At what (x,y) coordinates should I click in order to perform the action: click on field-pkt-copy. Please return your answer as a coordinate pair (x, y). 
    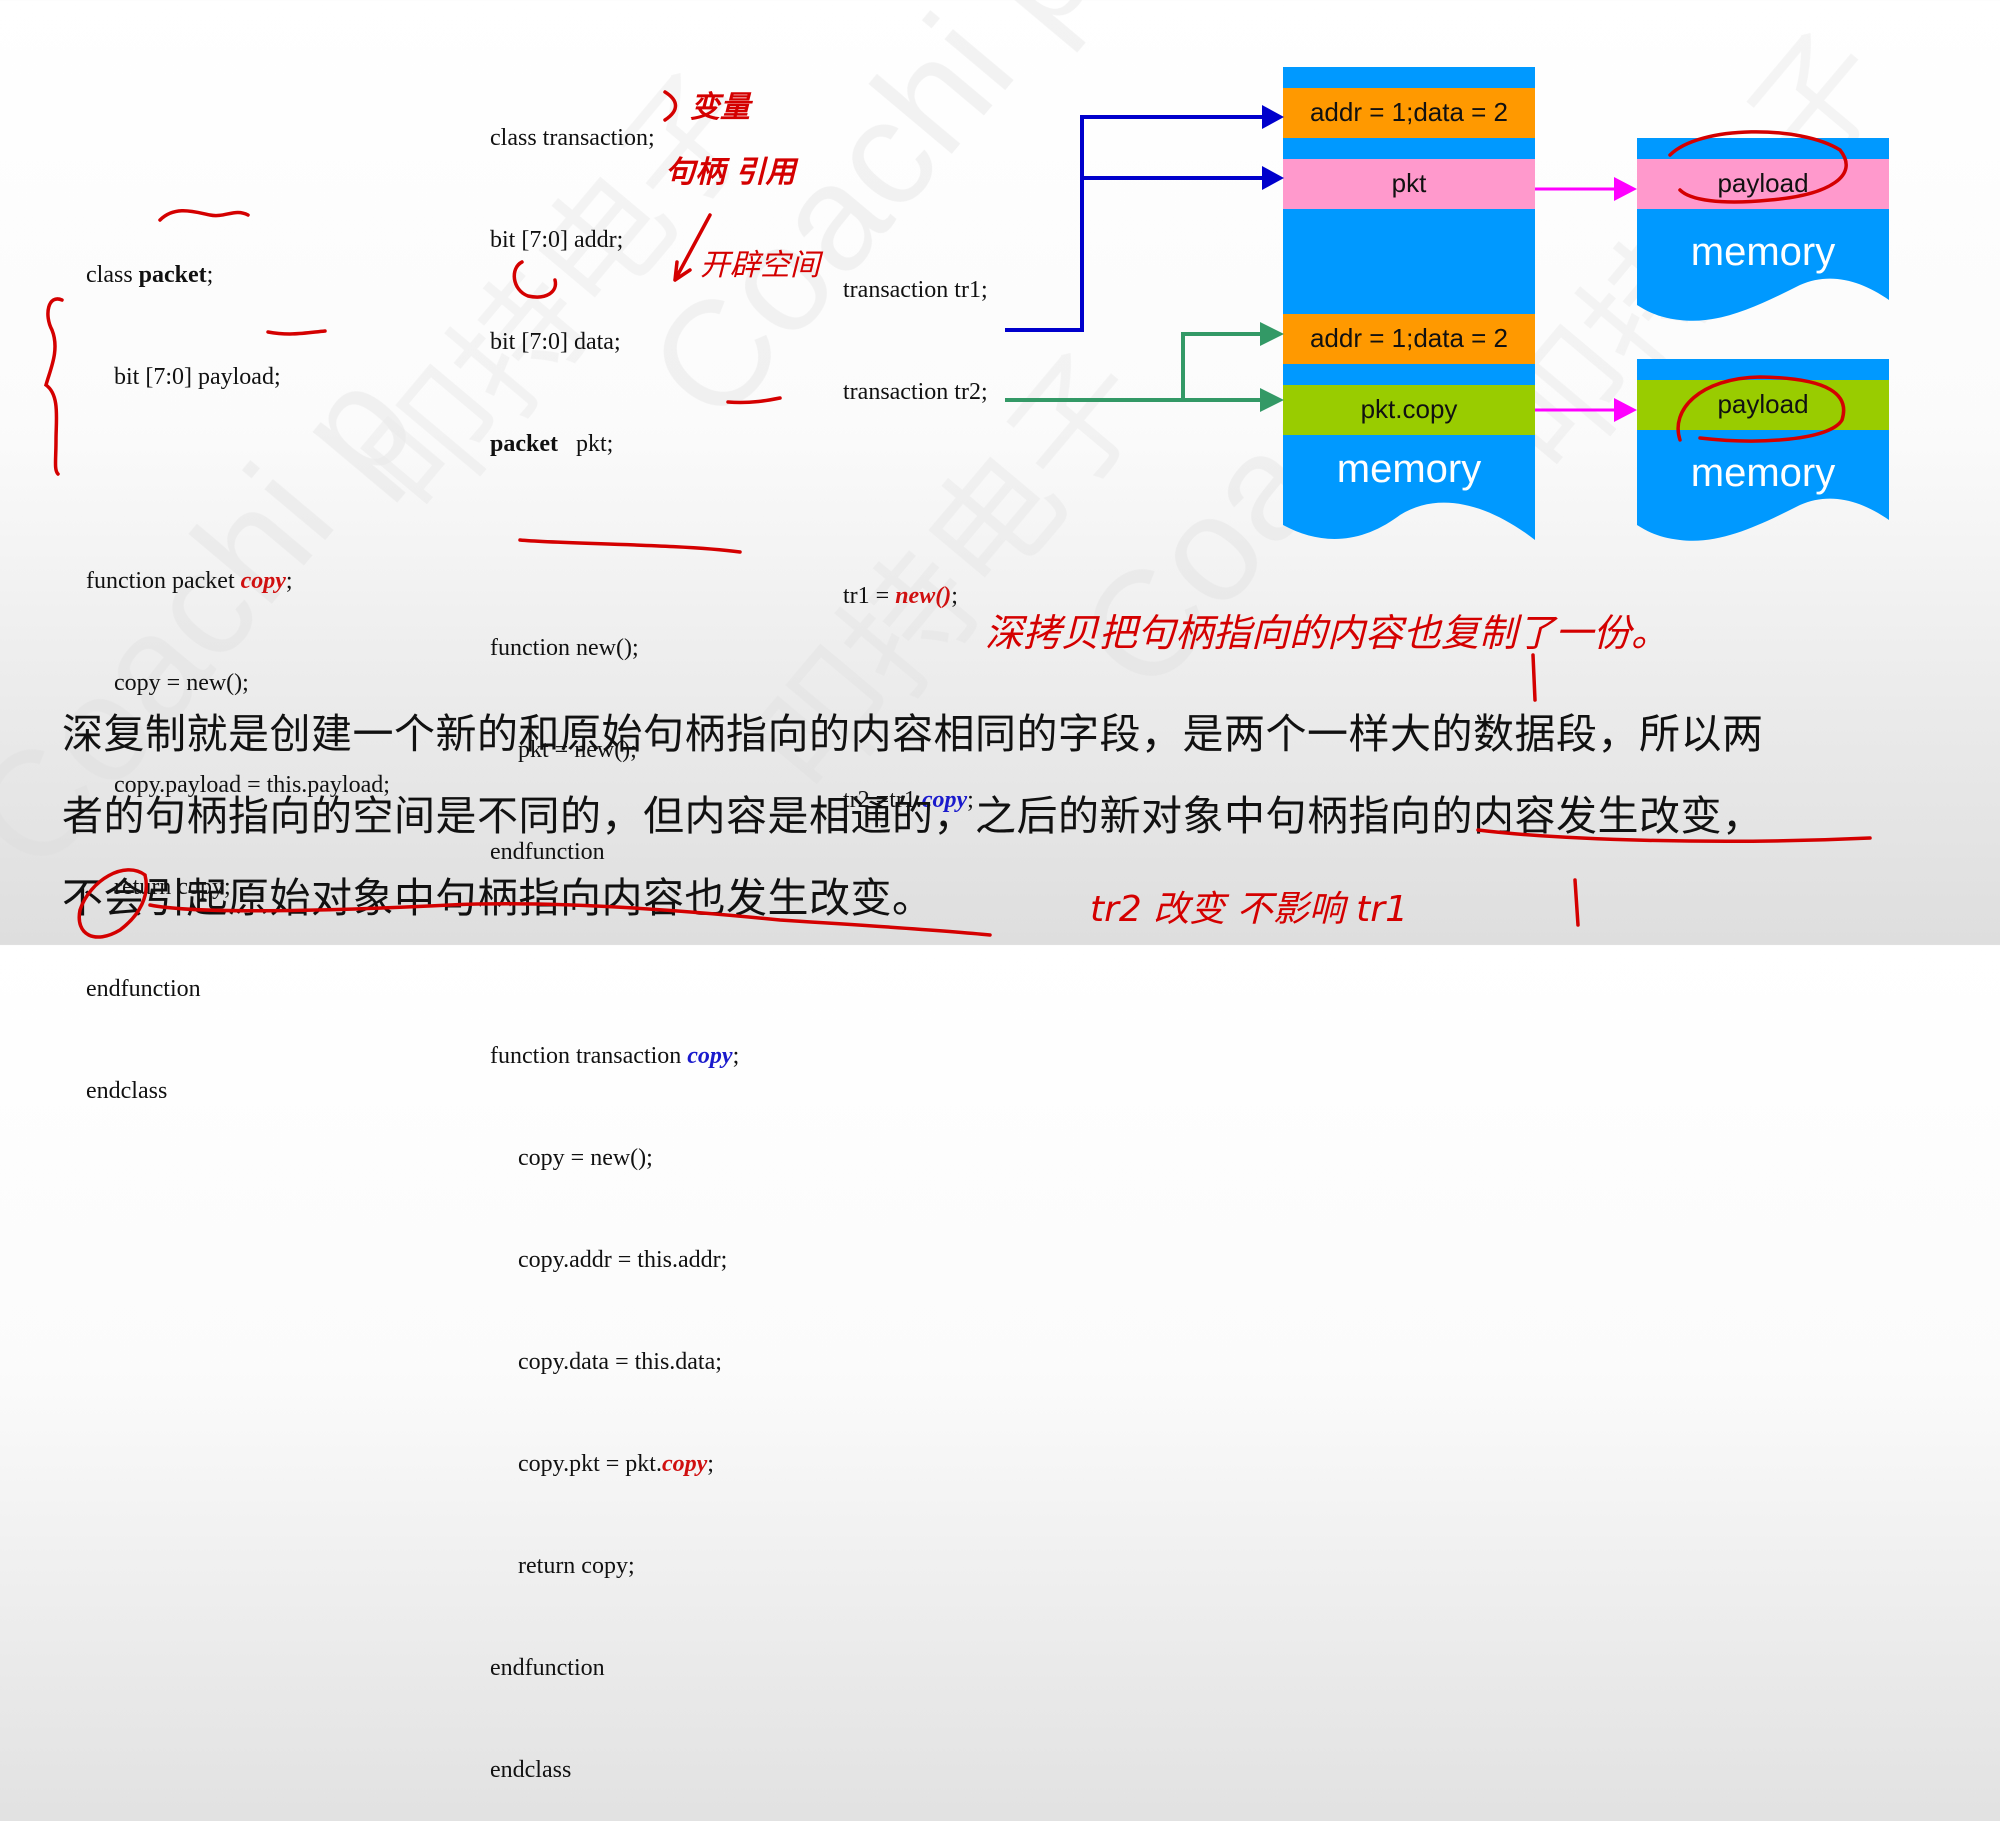
    Looking at the image, I should click on (1409, 410).